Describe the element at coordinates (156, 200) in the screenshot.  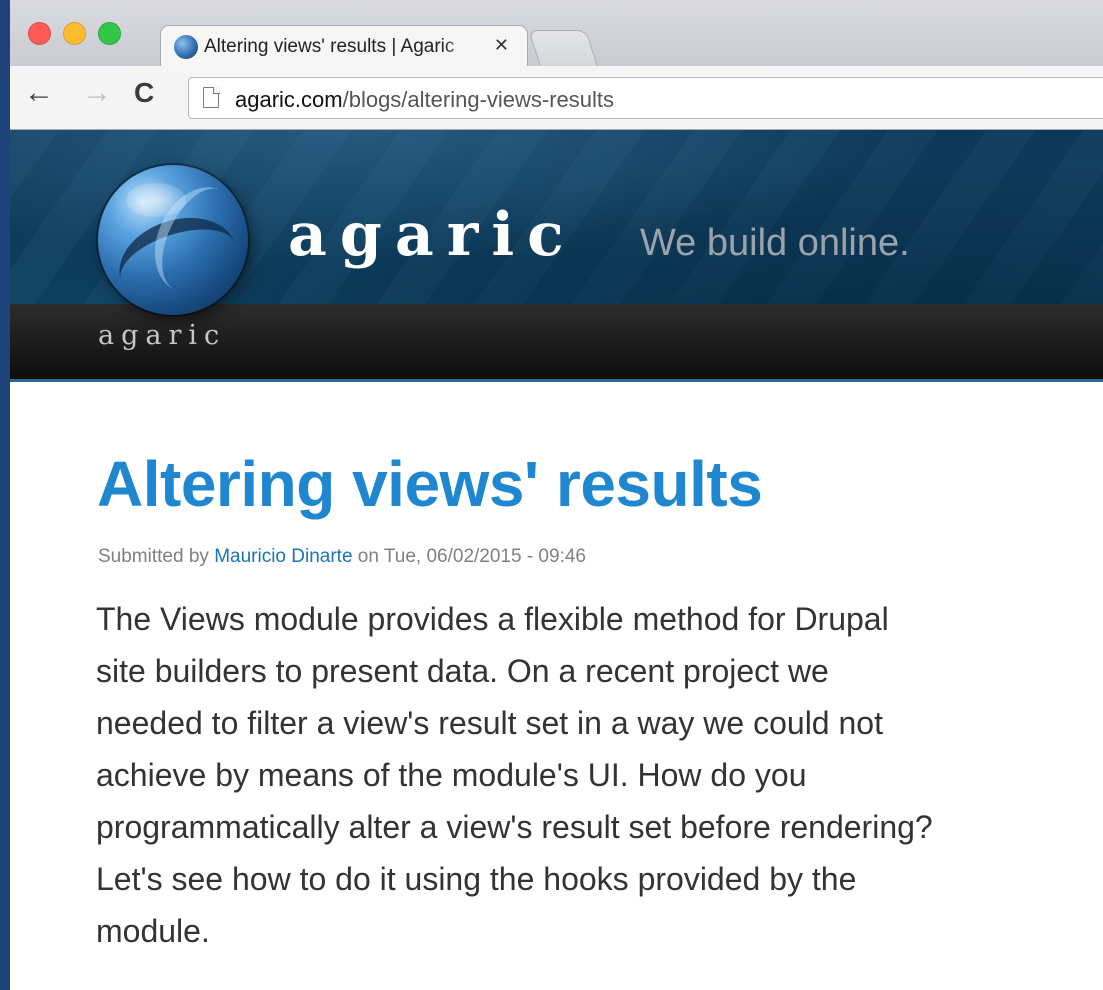
I see `logo-glint` at that location.